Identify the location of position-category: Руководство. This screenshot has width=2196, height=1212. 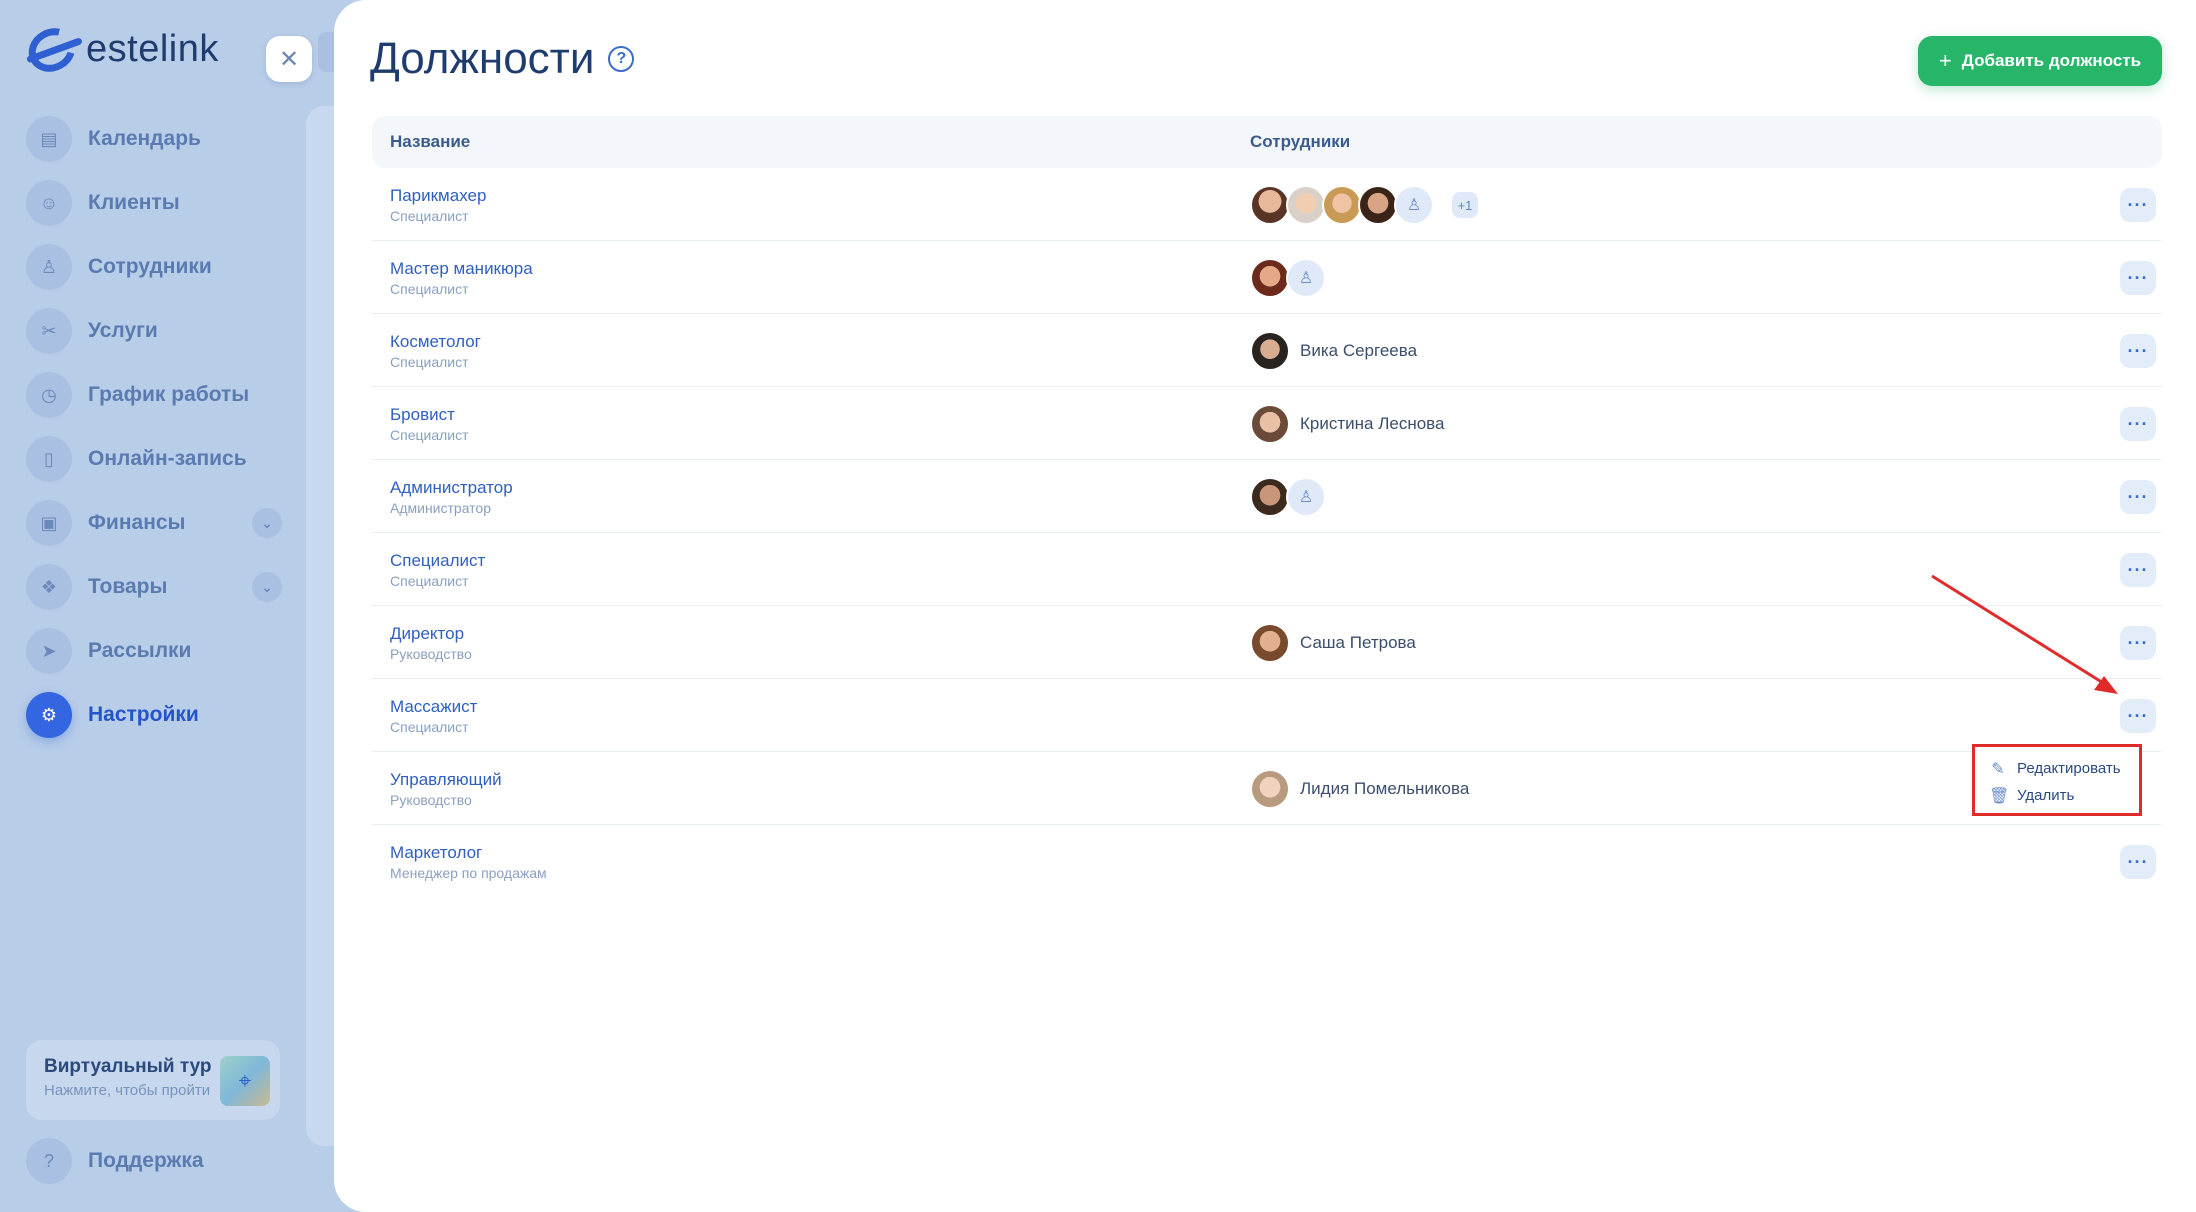
(431, 800).